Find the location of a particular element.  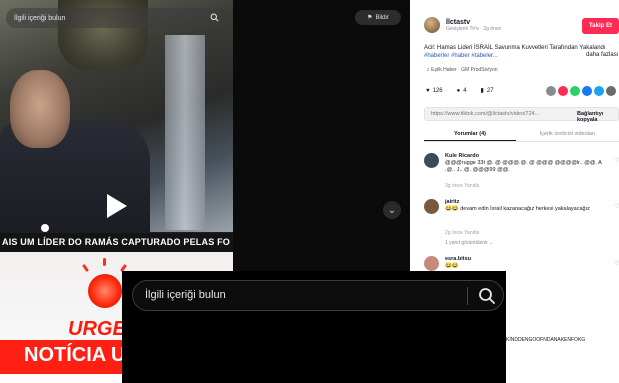

siren-icon is located at coordinates (105, 291).